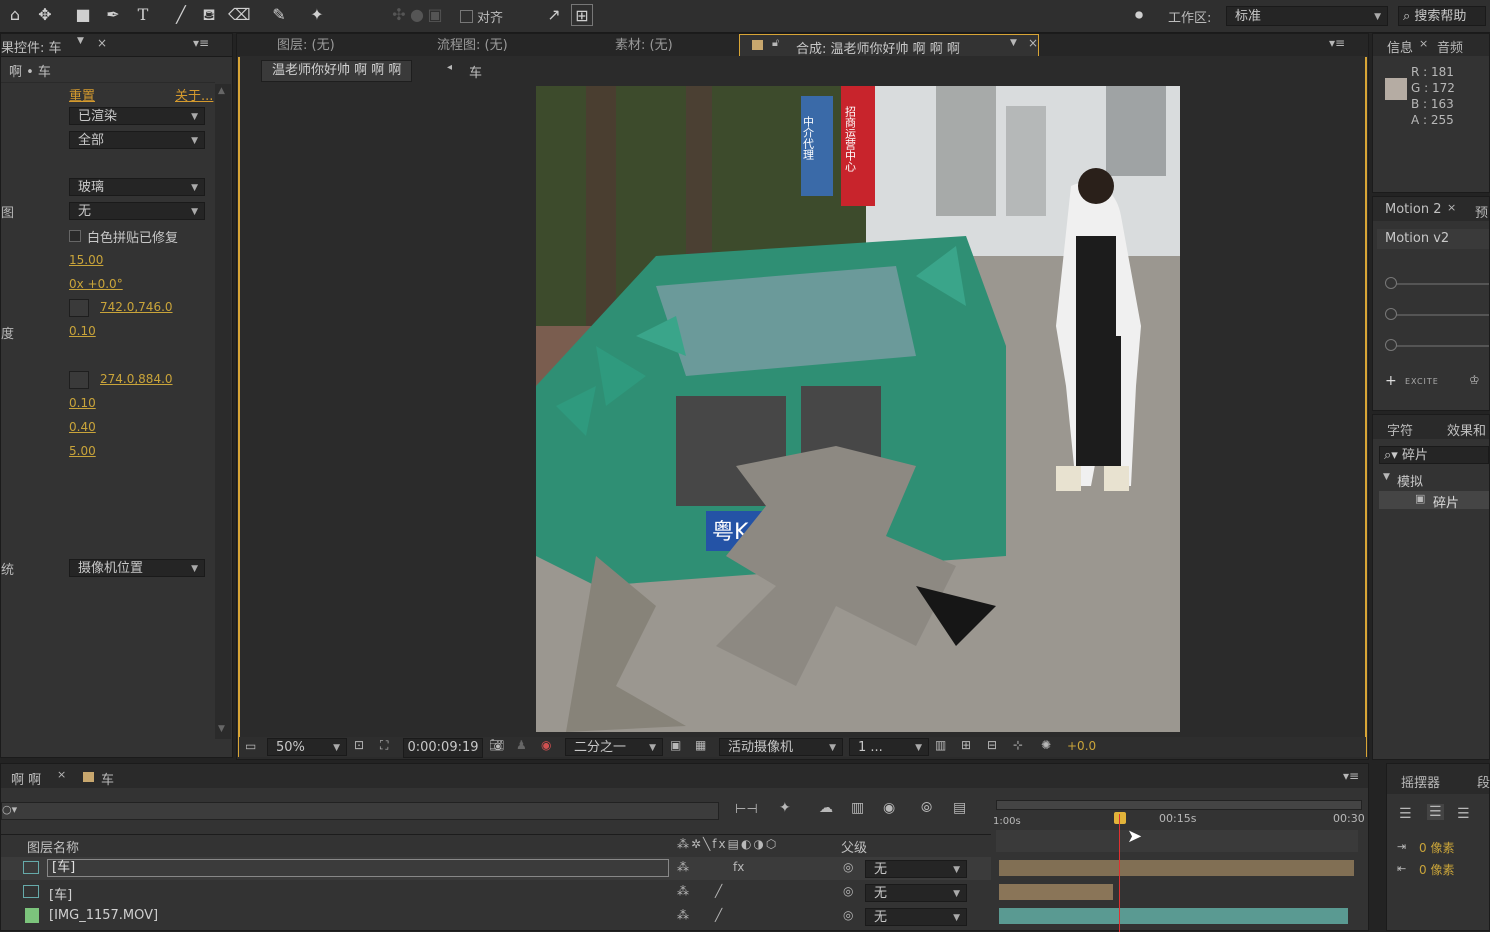 This screenshot has width=1490, height=932. Describe the element at coordinates (137, 568) in the screenshot. I see `camera-select: 摄像机位置 ▼` at that location.